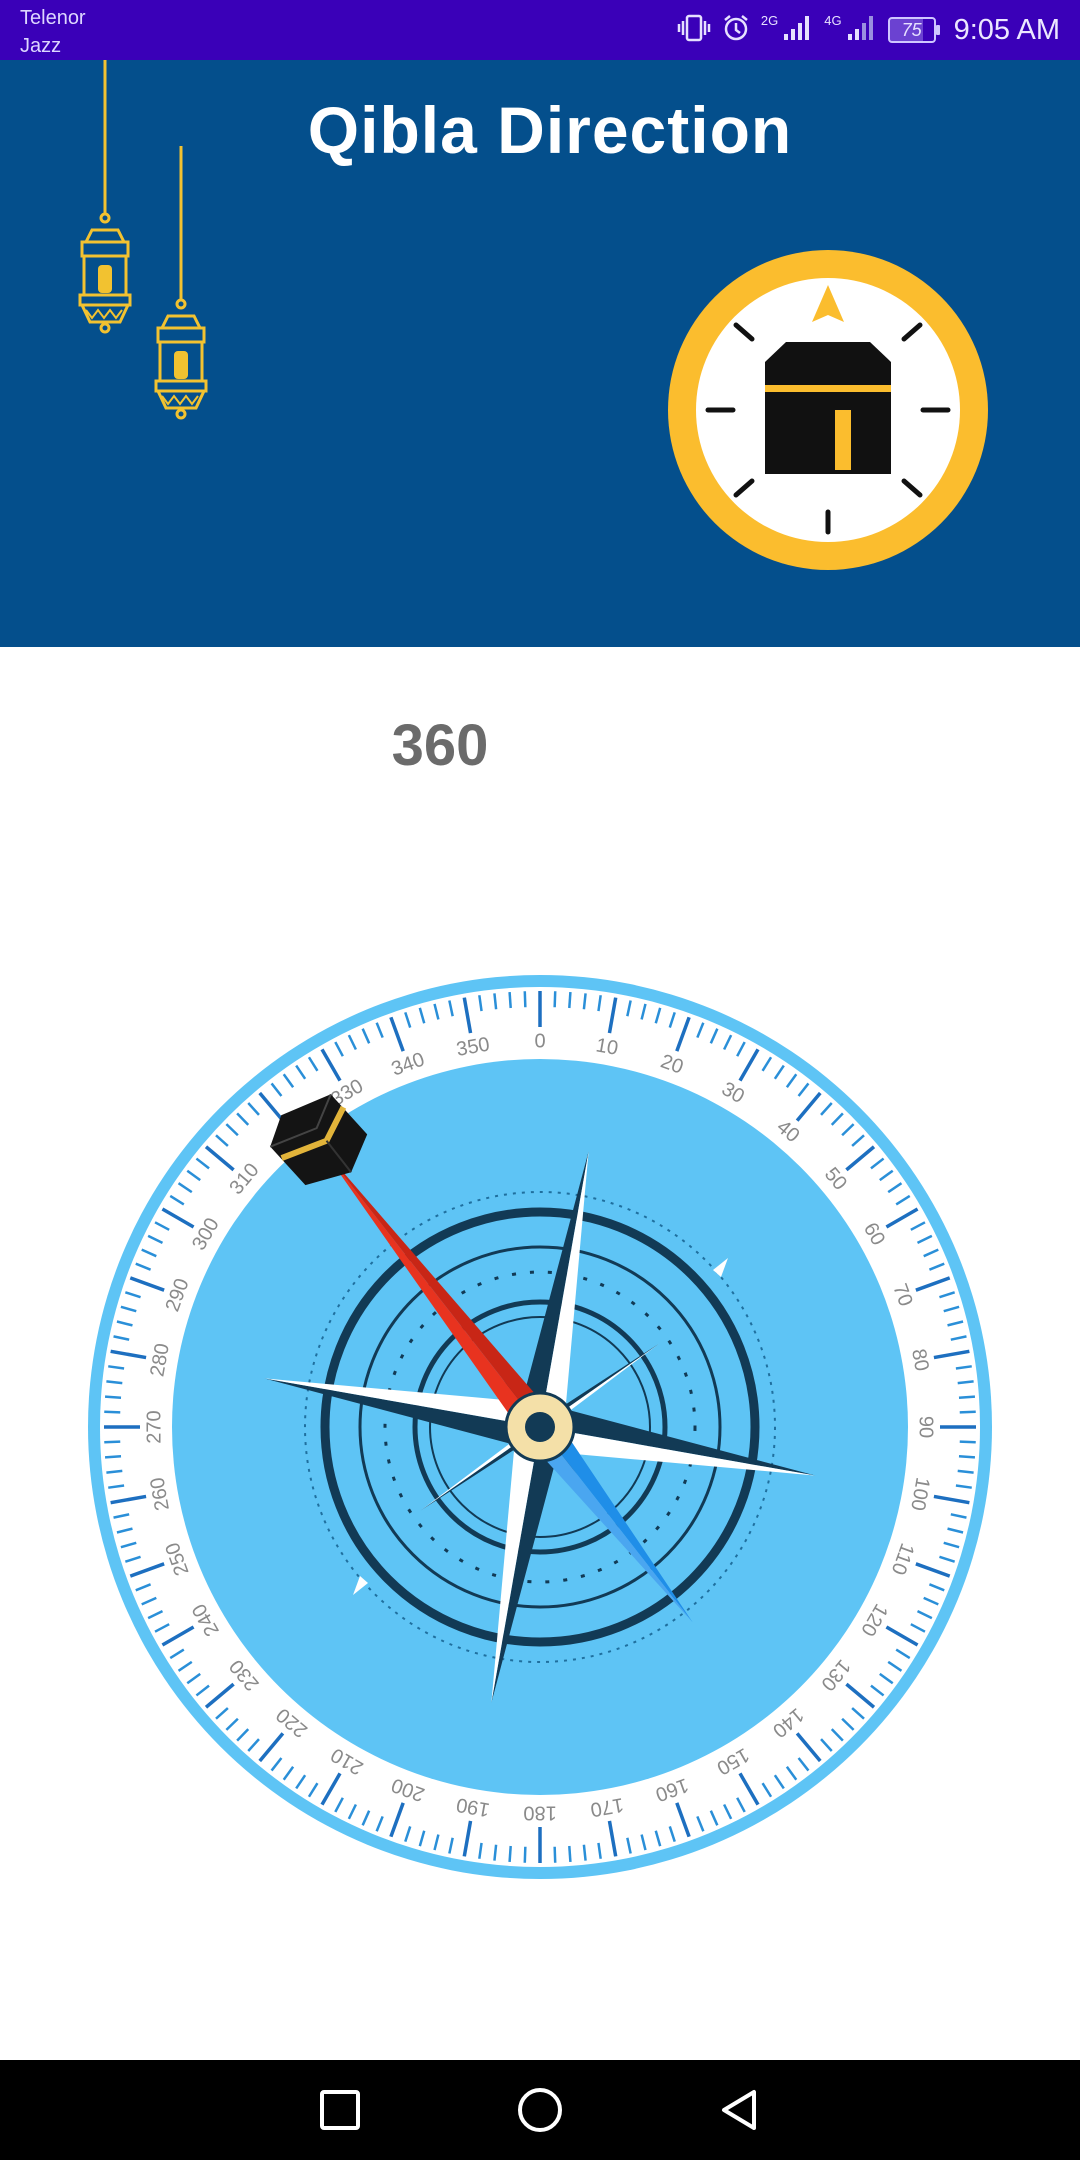 This screenshot has height=2160, width=1080. I want to click on recents-square-icon, so click(340, 2110).